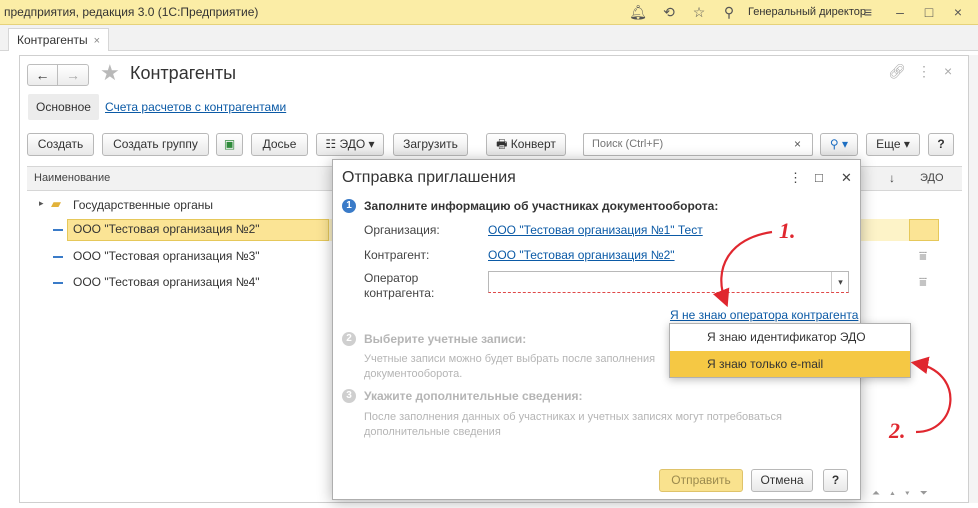 The image size is (978, 508). What do you see at coordinates (832, 332) in the screenshot?
I see `annotation-arrows` at bounding box center [832, 332].